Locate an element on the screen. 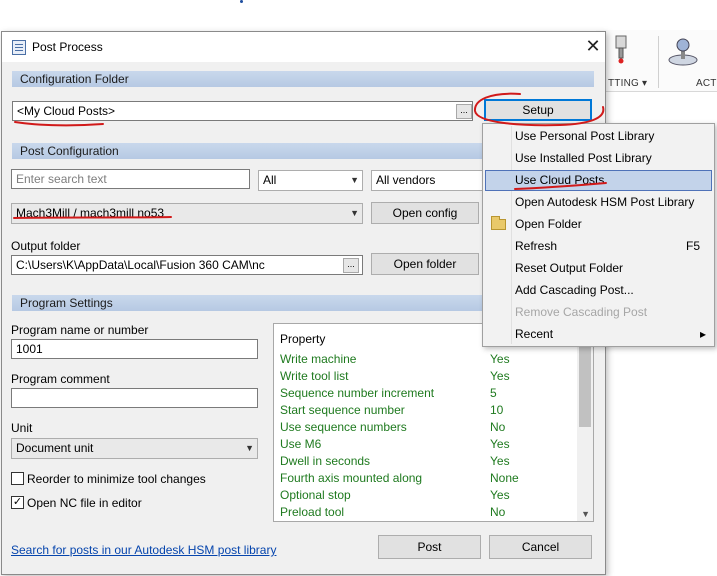  menu-item-open-hsm-post-library: Open Autodesk HSM Post Library is located at coordinates (598, 202).